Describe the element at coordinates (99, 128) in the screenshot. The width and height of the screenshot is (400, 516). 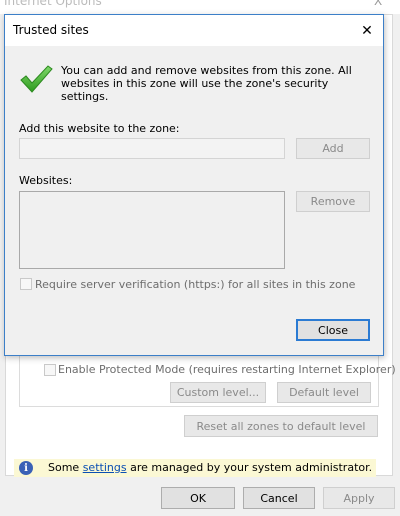
I see `add-website-label: Add this website to the zone:` at that location.